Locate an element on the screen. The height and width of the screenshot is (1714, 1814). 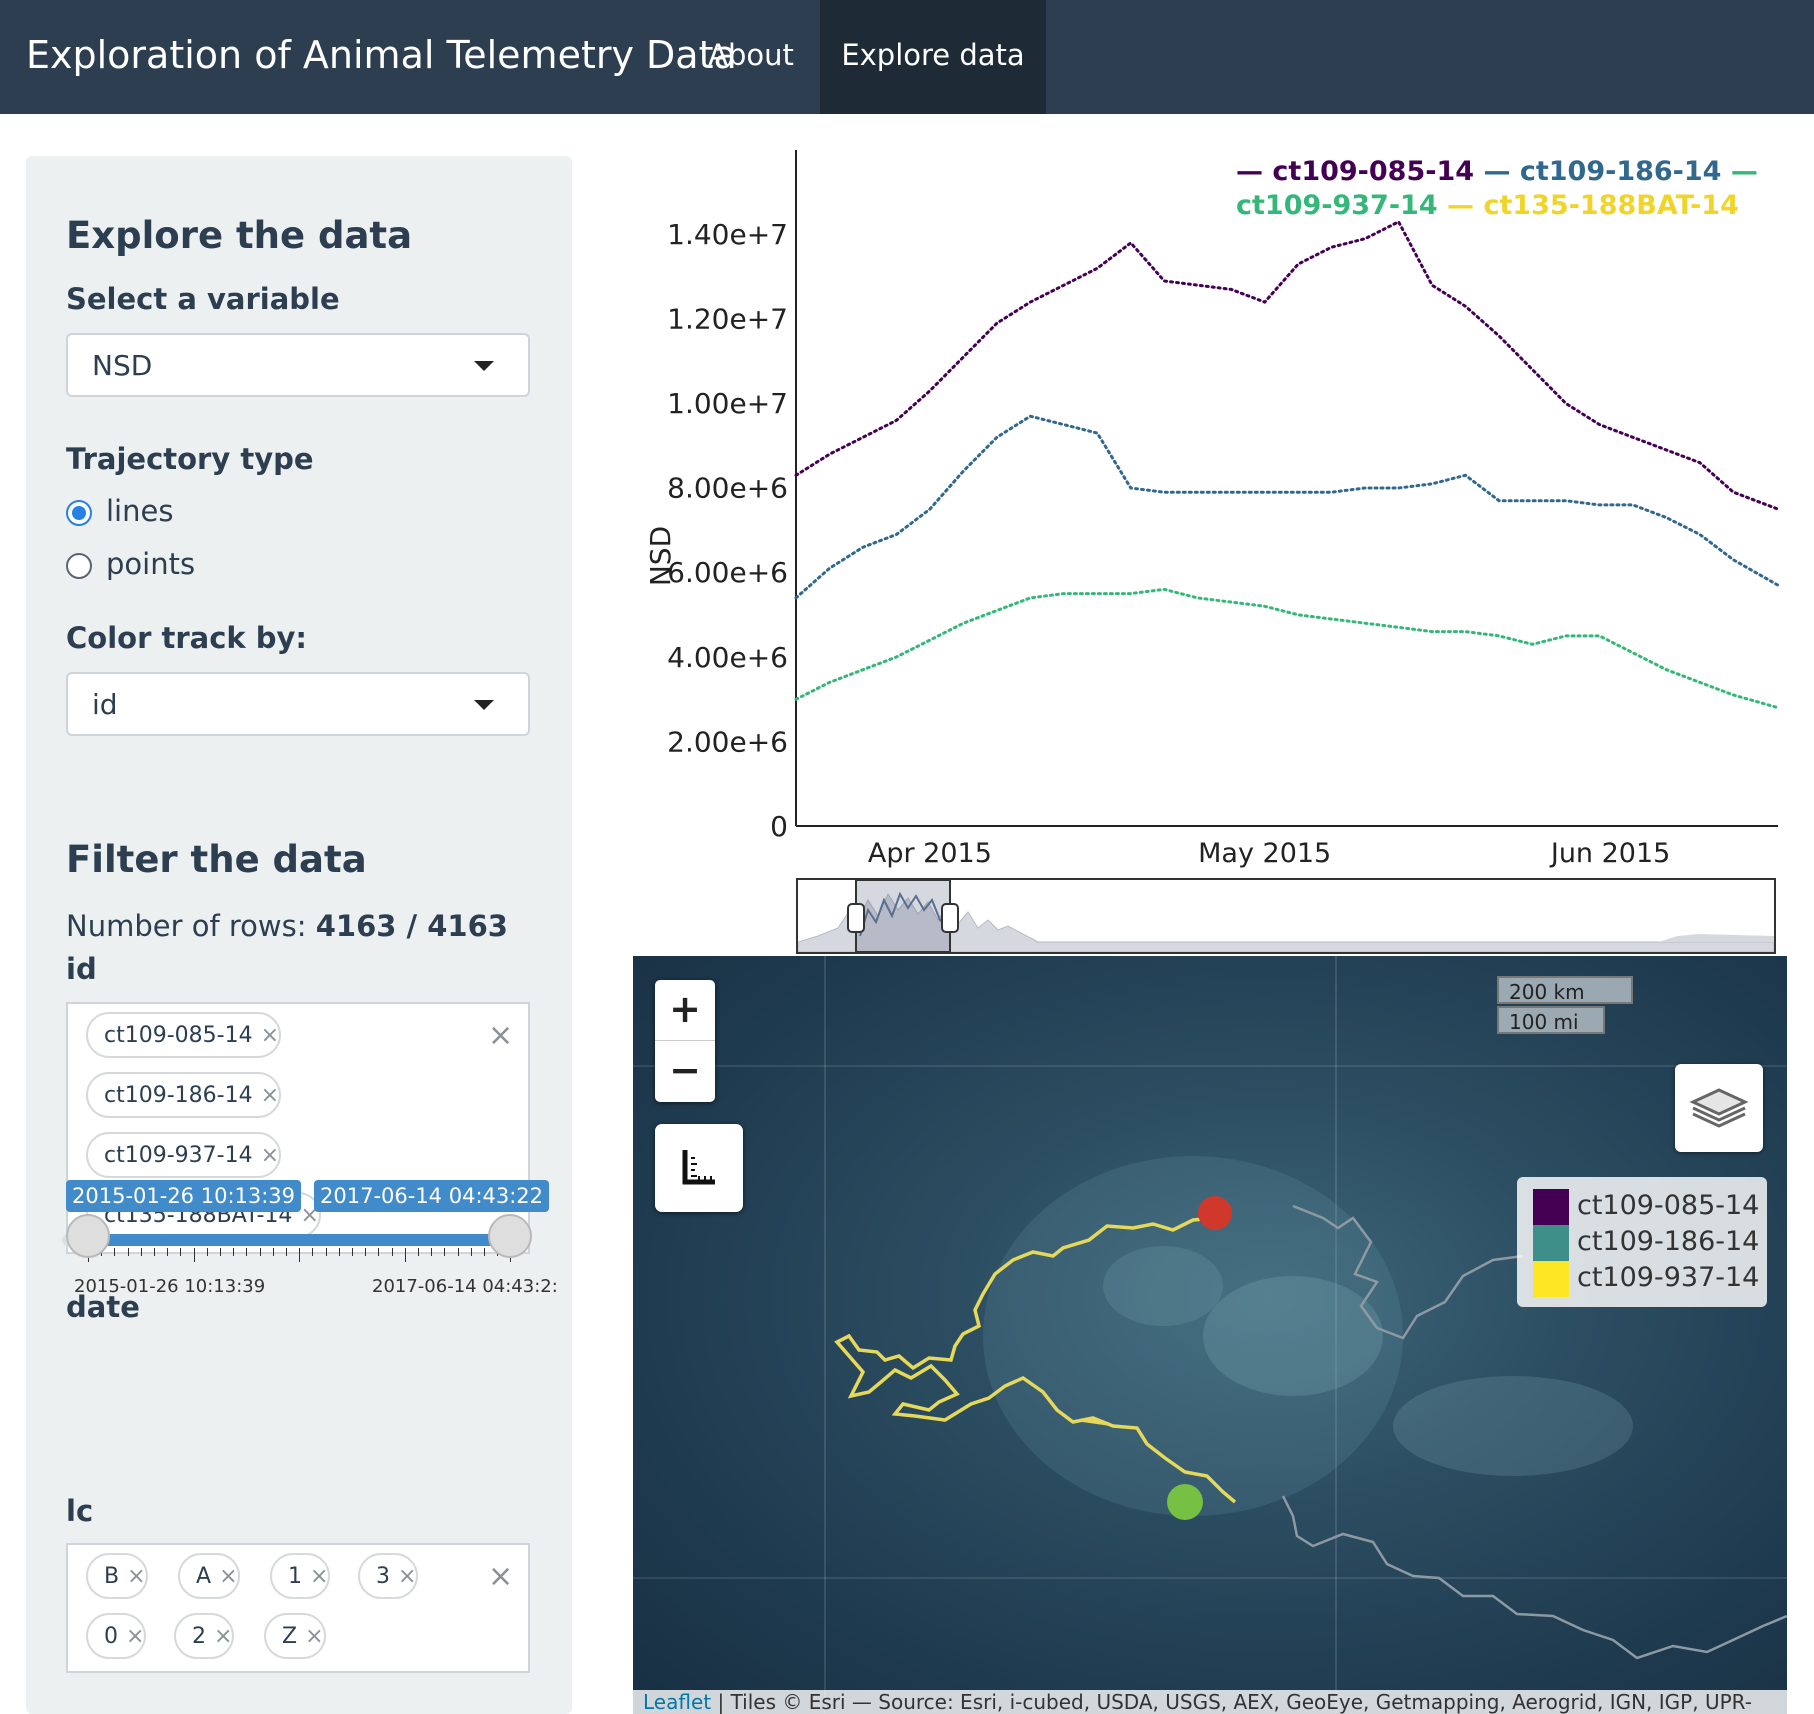
x-tick-label: Apr 2015 is located at coordinates (930, 853).